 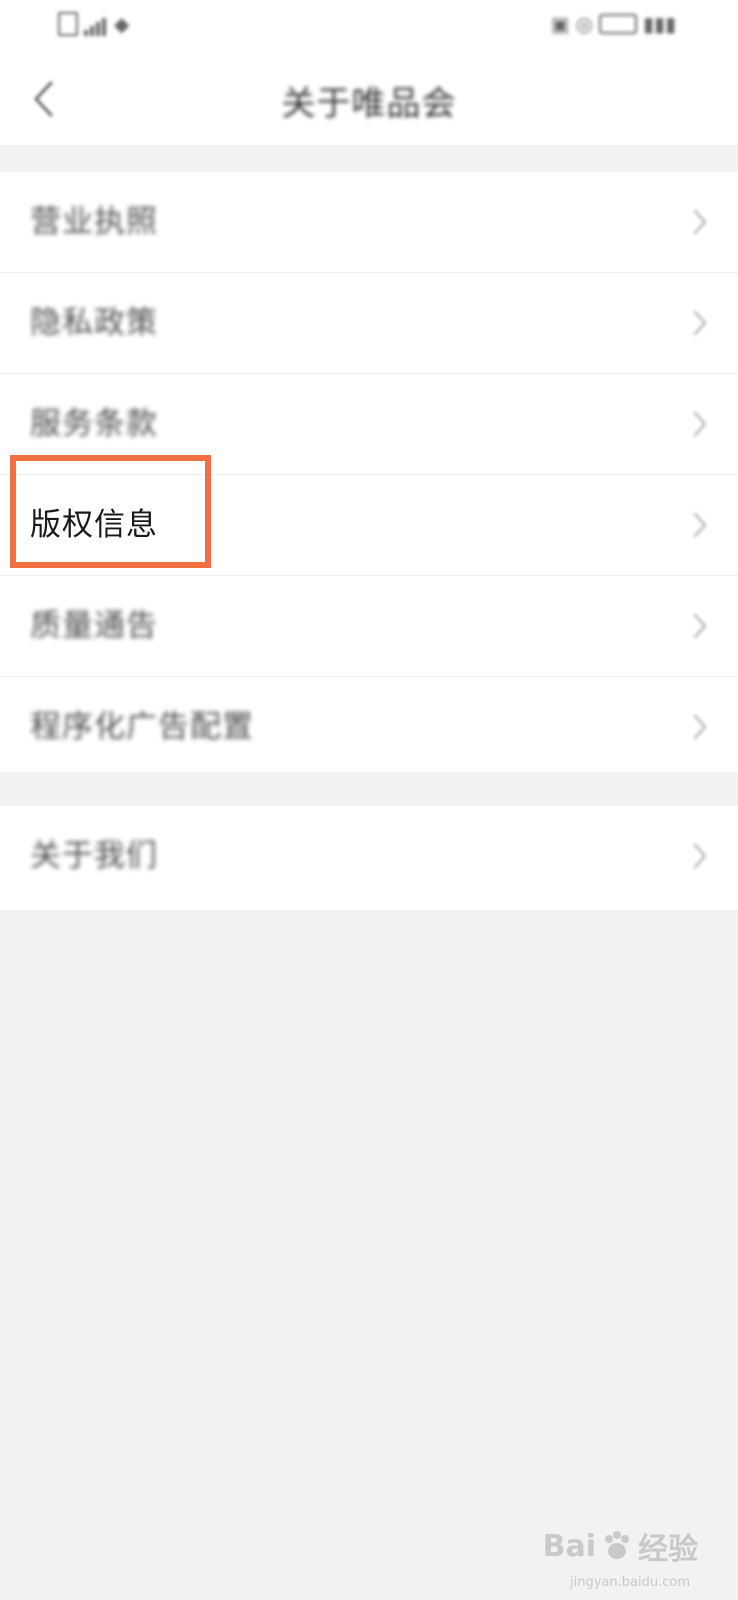 What do you see at coordinates (369, 323) in the screenshot?
I see `menu-item-privacy-policy: 隐私政策` at bounding box center [369, 323].